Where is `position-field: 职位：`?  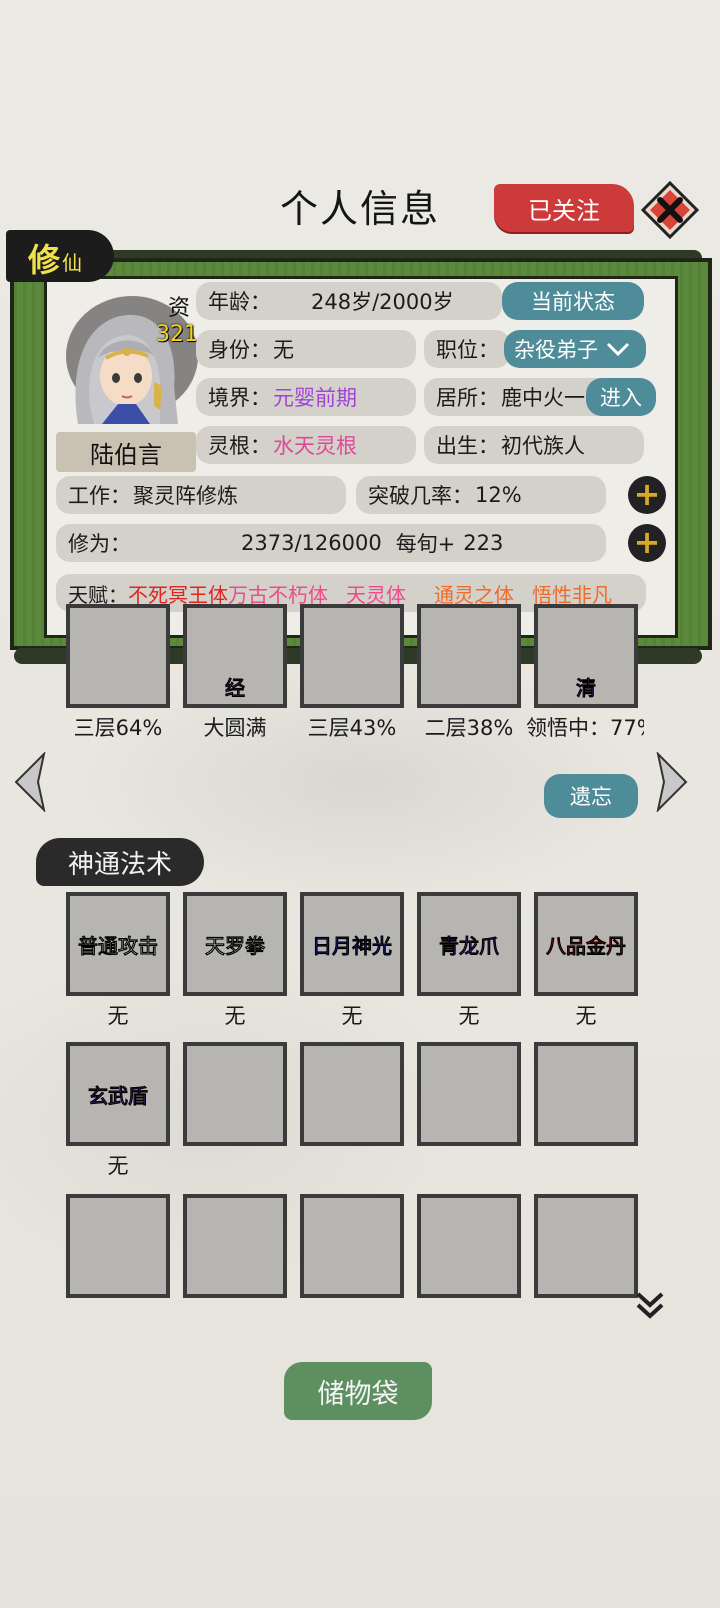 position-field: 职位： is located at coordinates (467, 349).